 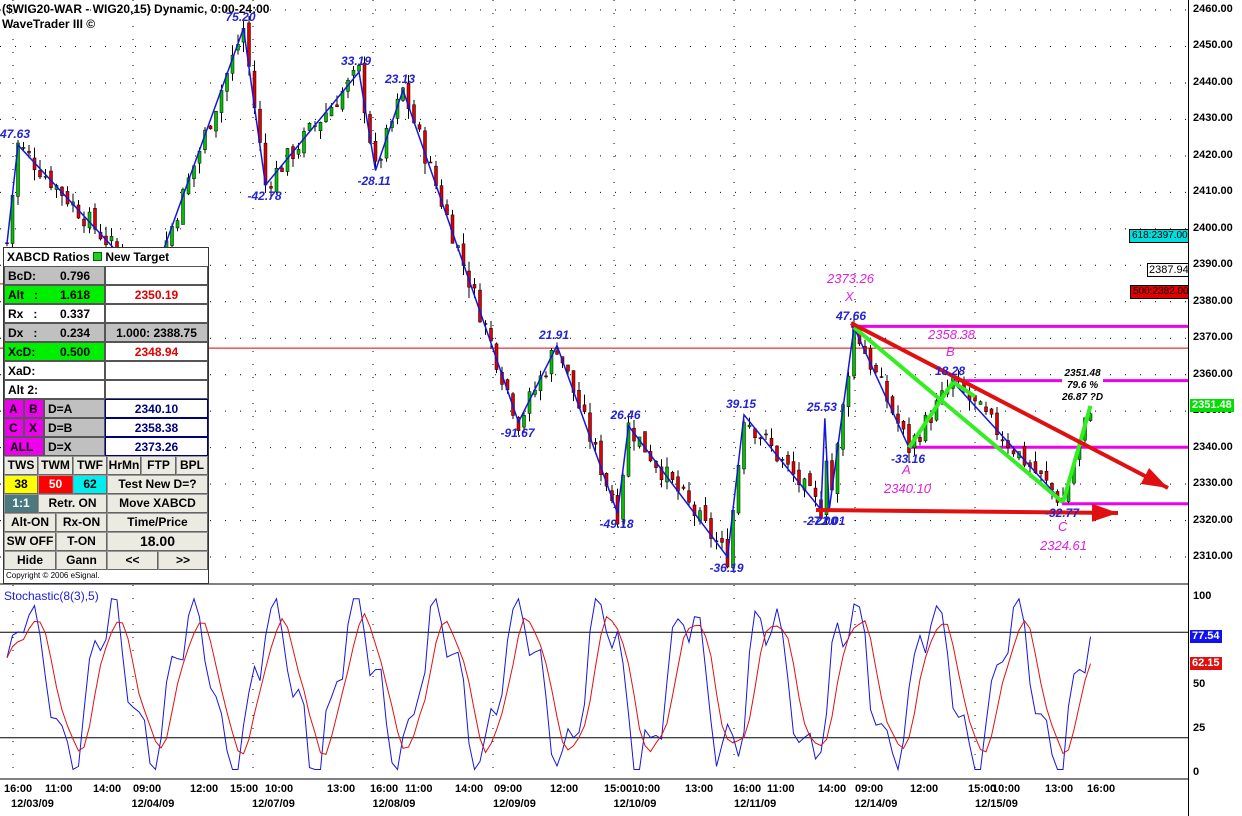 I want to click on ratio-key: Dx :, so click(x=23, y=333).